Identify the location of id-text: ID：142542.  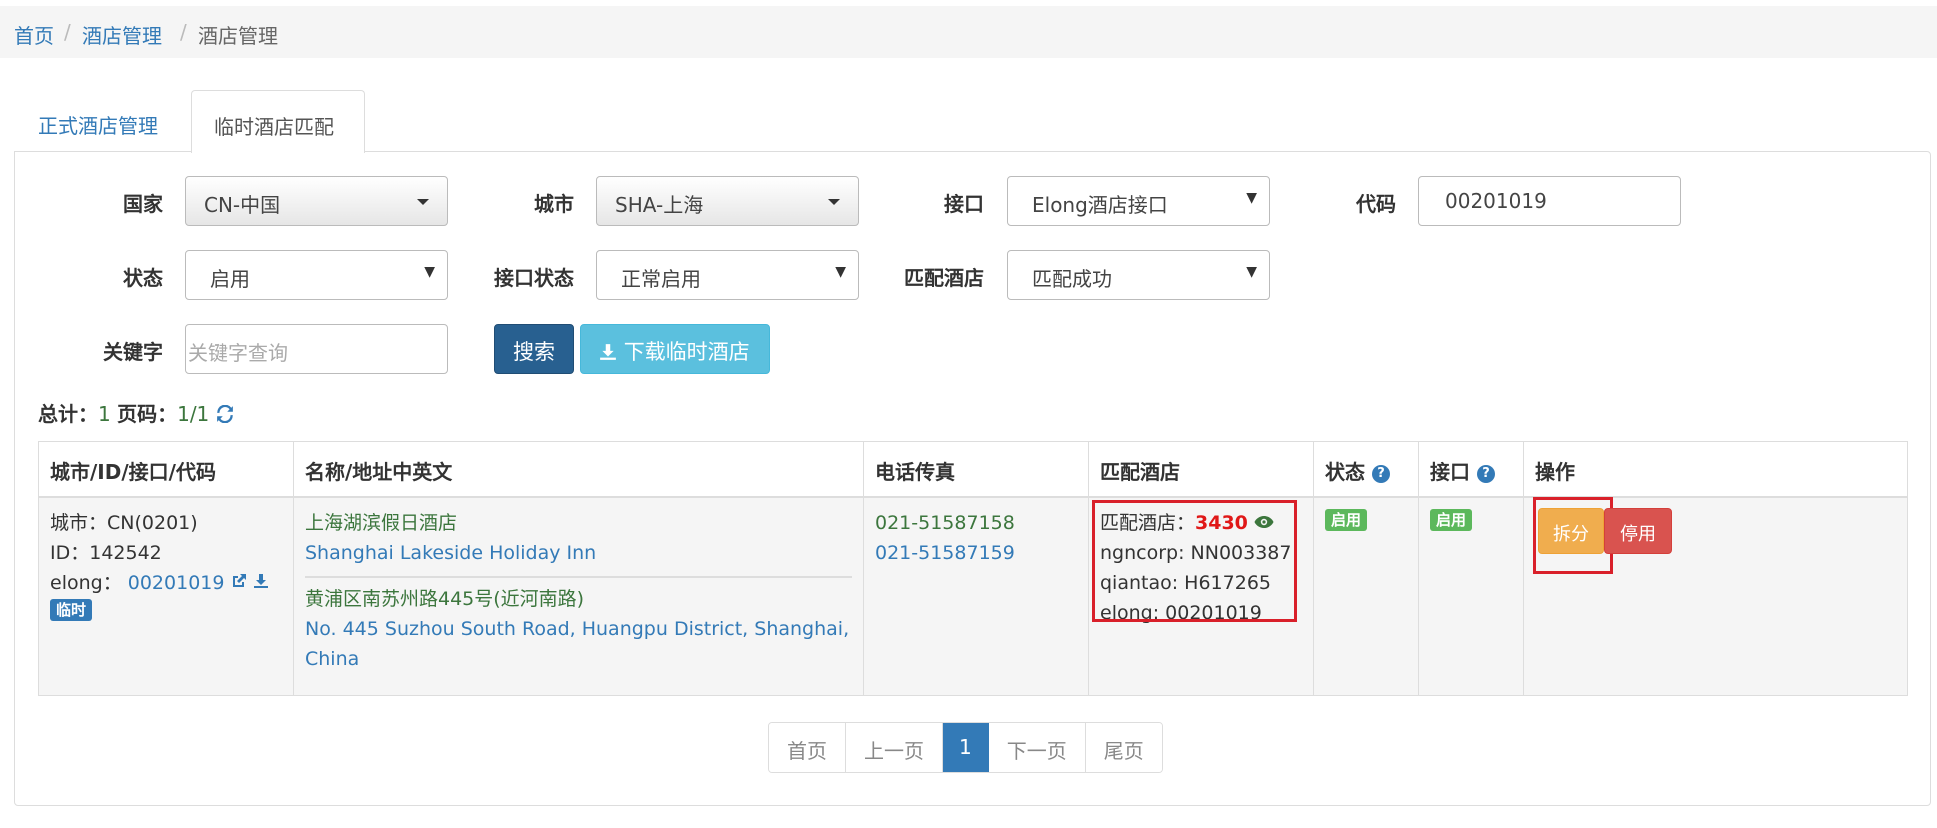
(106, 553).